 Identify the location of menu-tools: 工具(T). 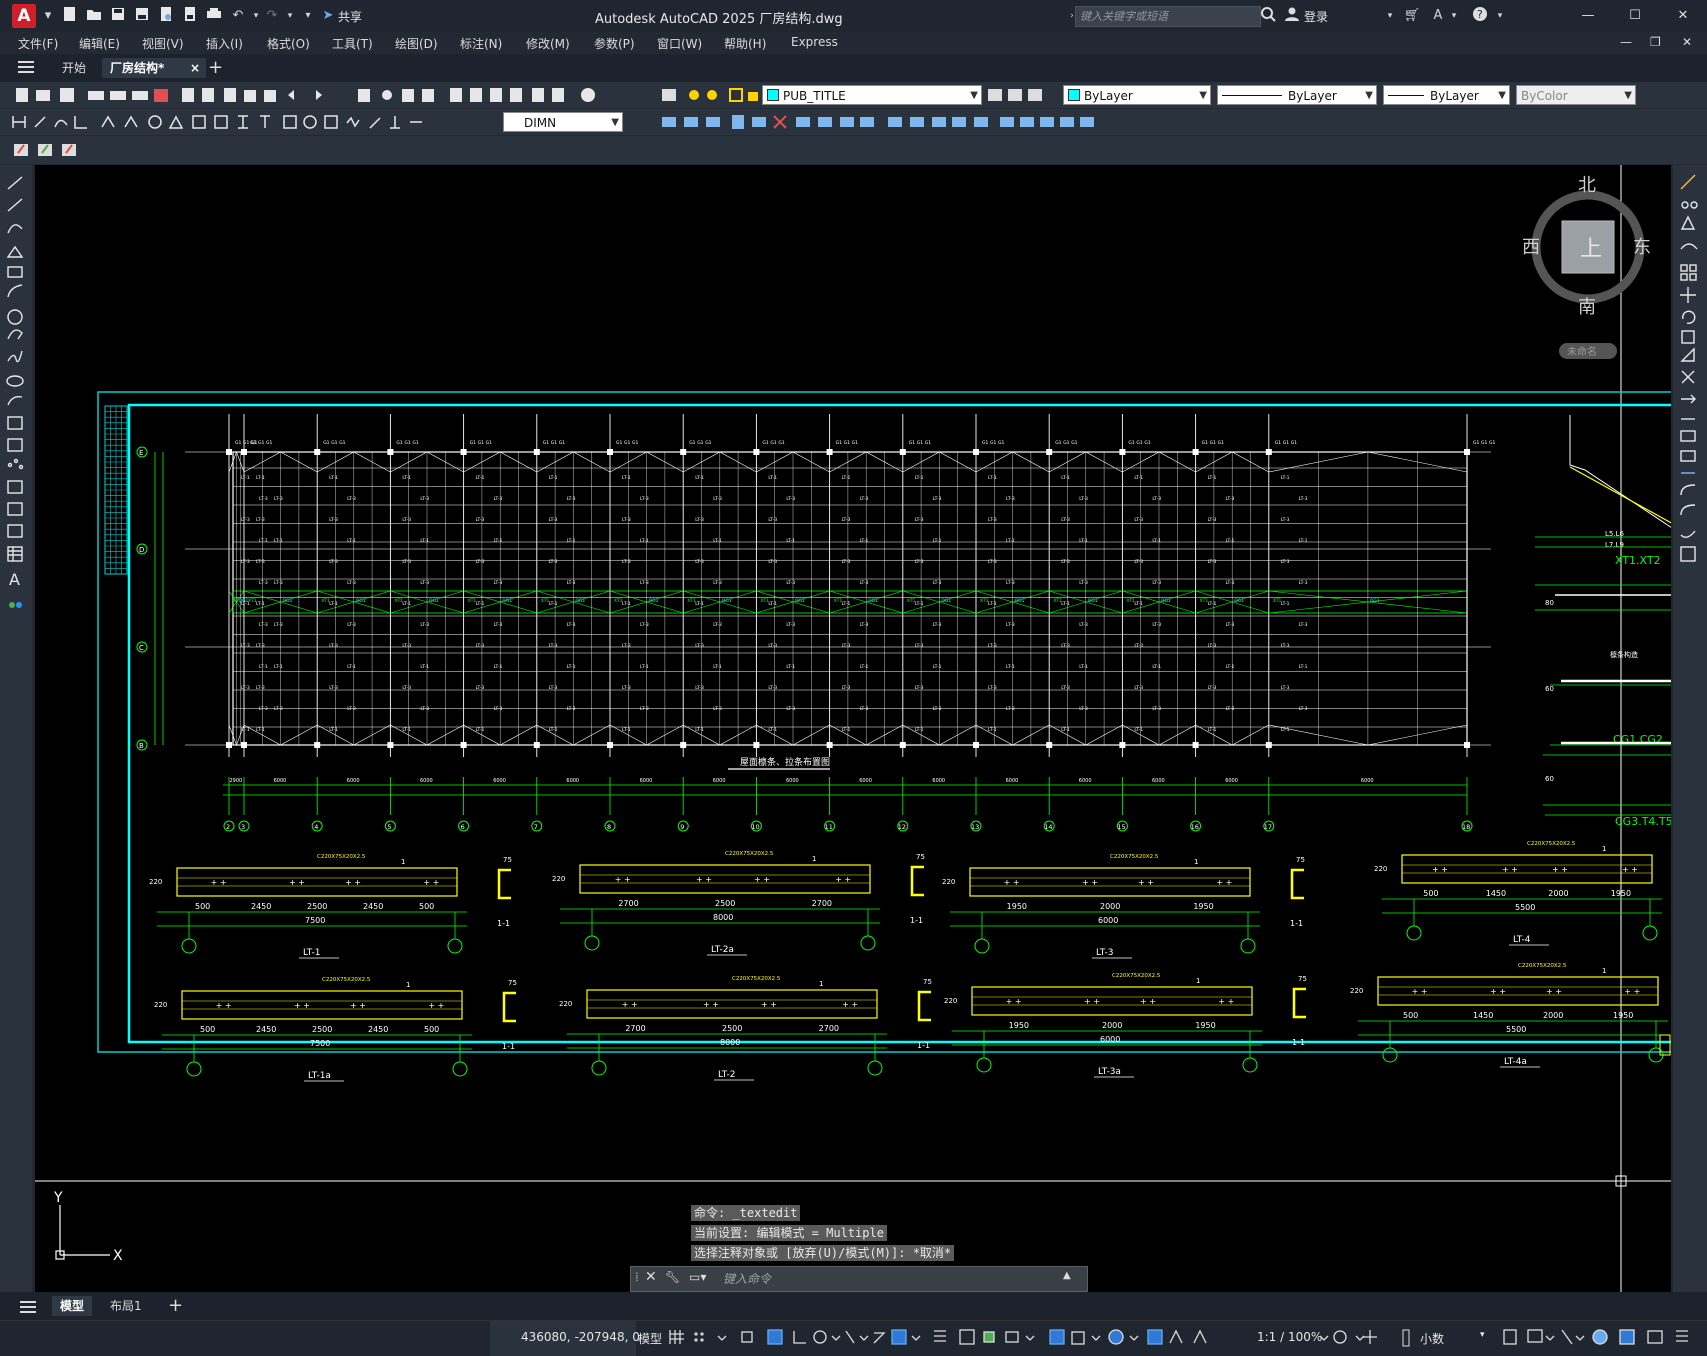
(352, 43).